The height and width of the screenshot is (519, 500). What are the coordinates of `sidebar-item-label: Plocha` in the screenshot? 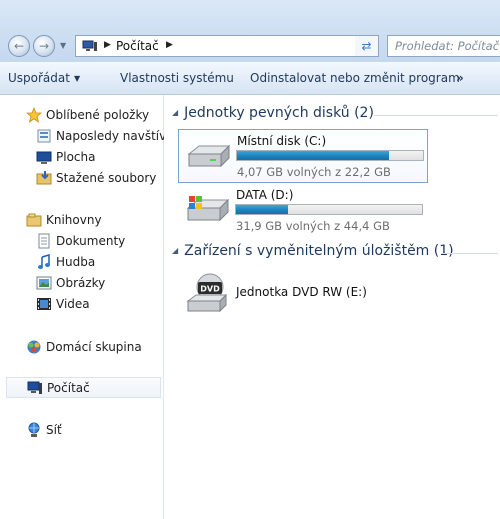 It's located at (76, 157).